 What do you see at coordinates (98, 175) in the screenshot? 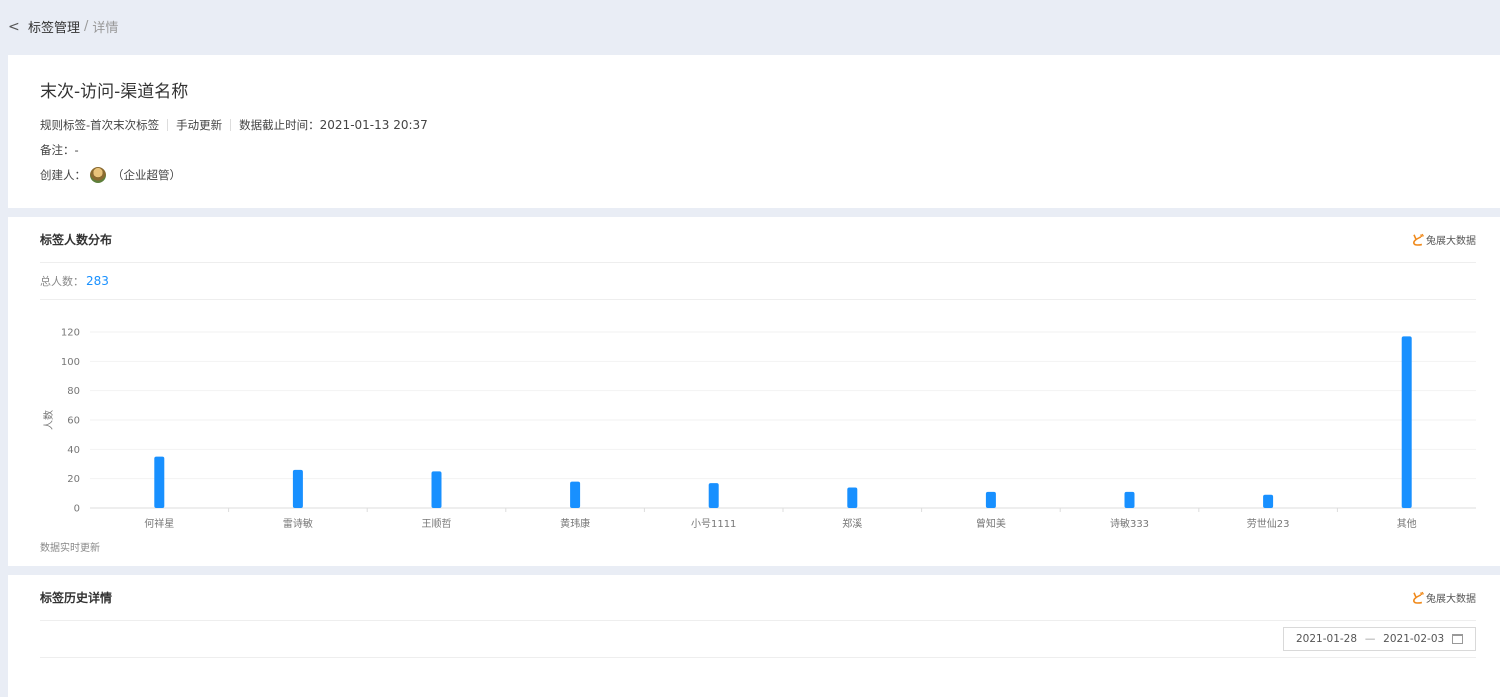
I see `avatar` at bounding box center [98, 175].